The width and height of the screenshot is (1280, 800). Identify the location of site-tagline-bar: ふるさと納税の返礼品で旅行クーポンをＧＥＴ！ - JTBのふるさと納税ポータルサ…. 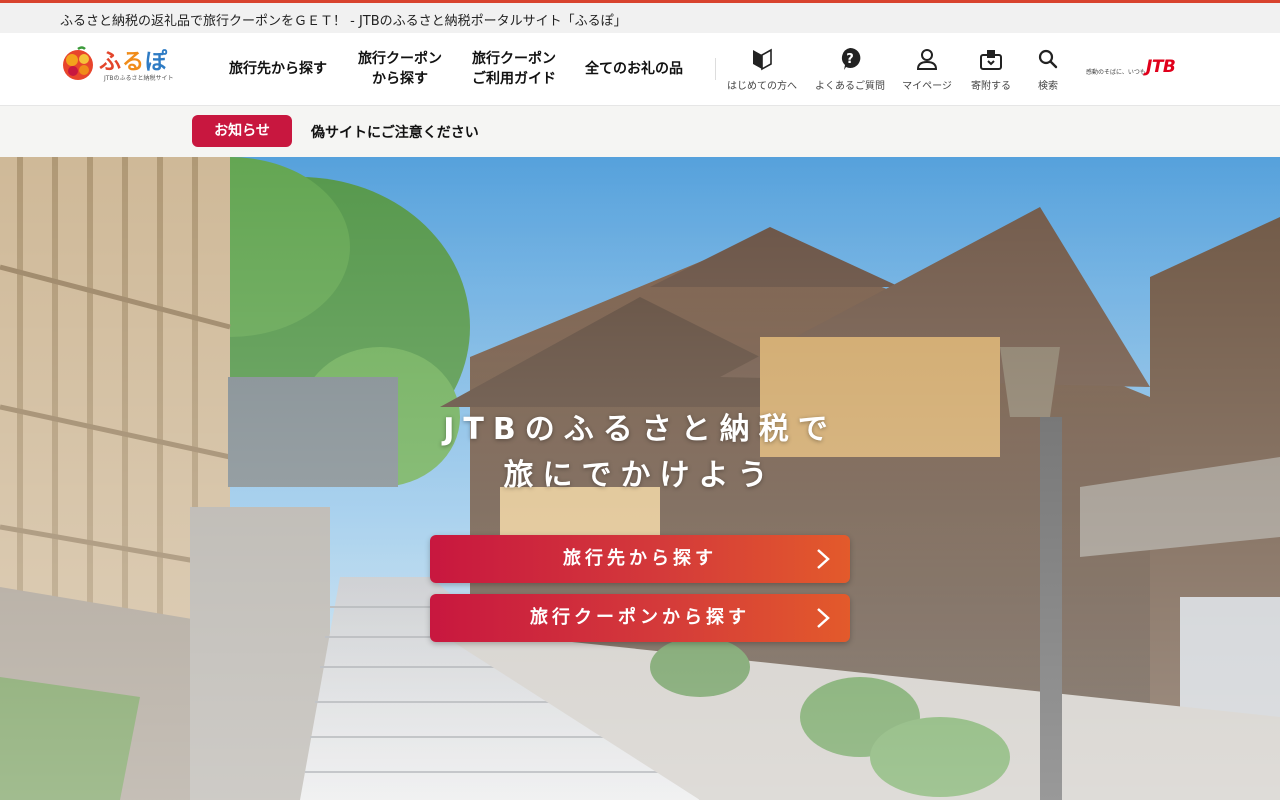
(640, 18).